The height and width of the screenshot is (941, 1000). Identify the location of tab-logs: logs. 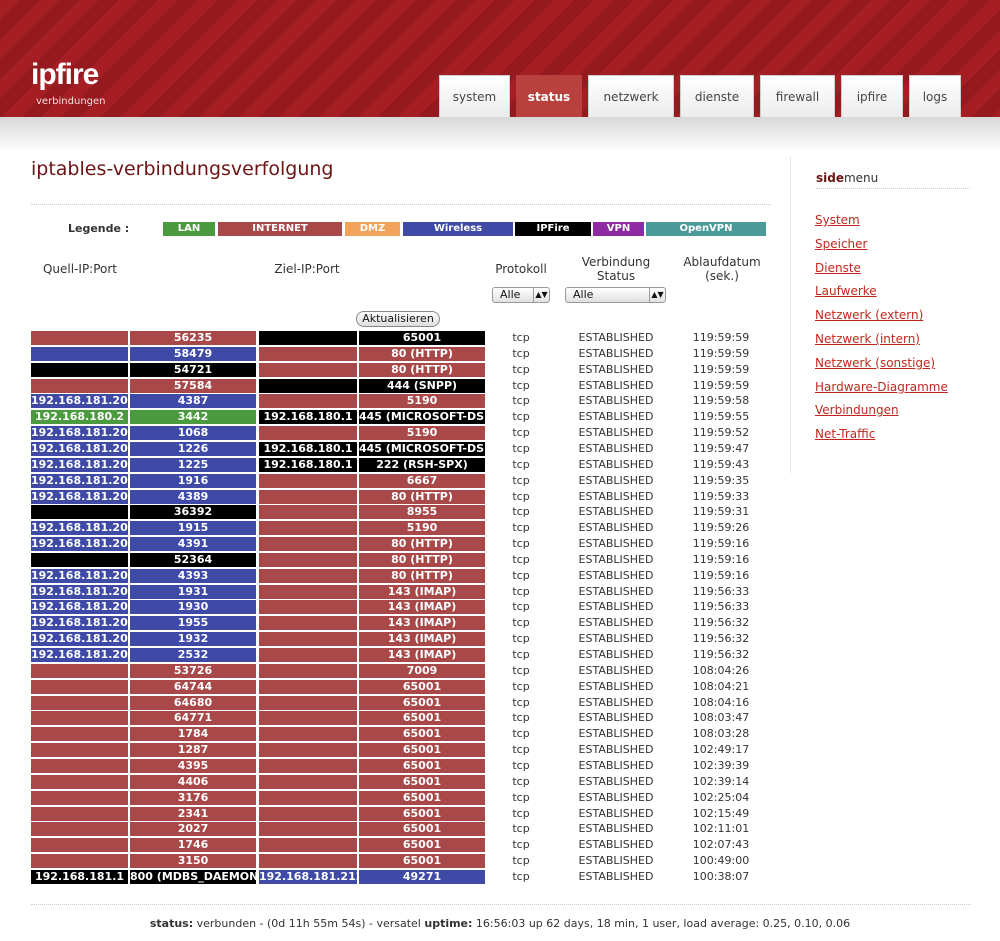
(935, 96).